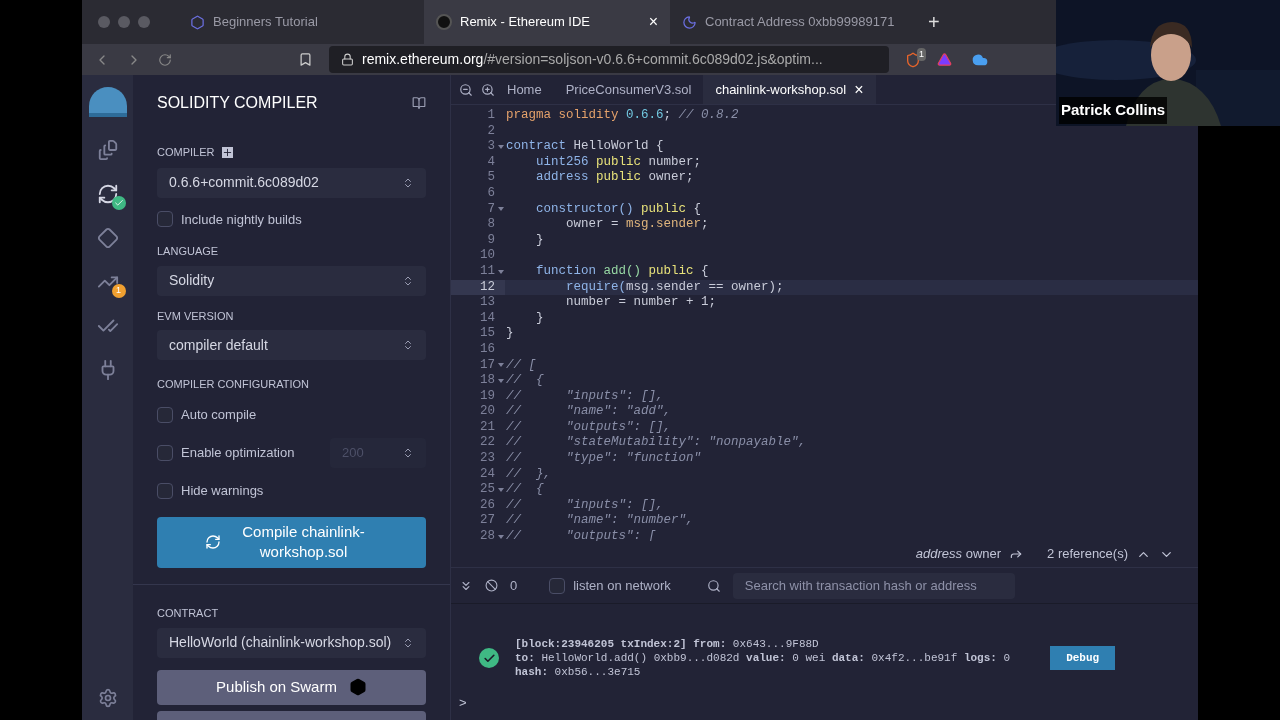  What do you see at coordinates (1087, 554) in the screenshot?
I see `reference-count: 2 reference(s)` at bounding box center [1087, 554].